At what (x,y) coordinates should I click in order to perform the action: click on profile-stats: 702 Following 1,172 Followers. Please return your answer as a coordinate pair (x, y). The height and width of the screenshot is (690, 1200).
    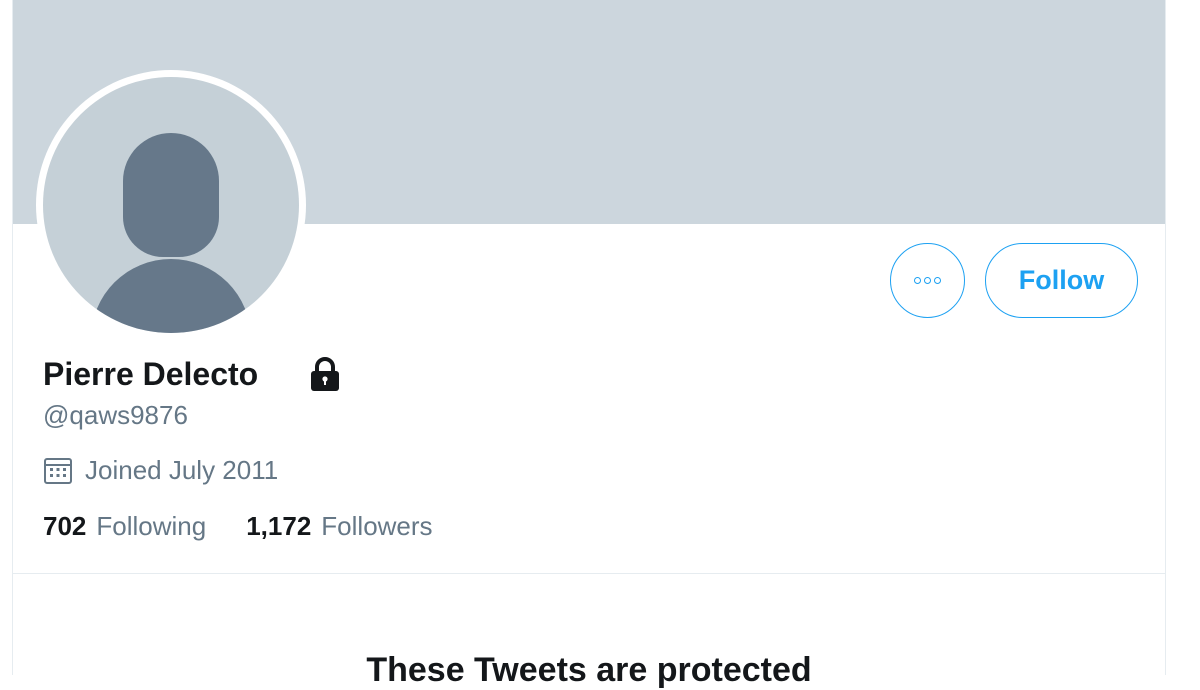
    Looking at the image, I should click on (238, 526).